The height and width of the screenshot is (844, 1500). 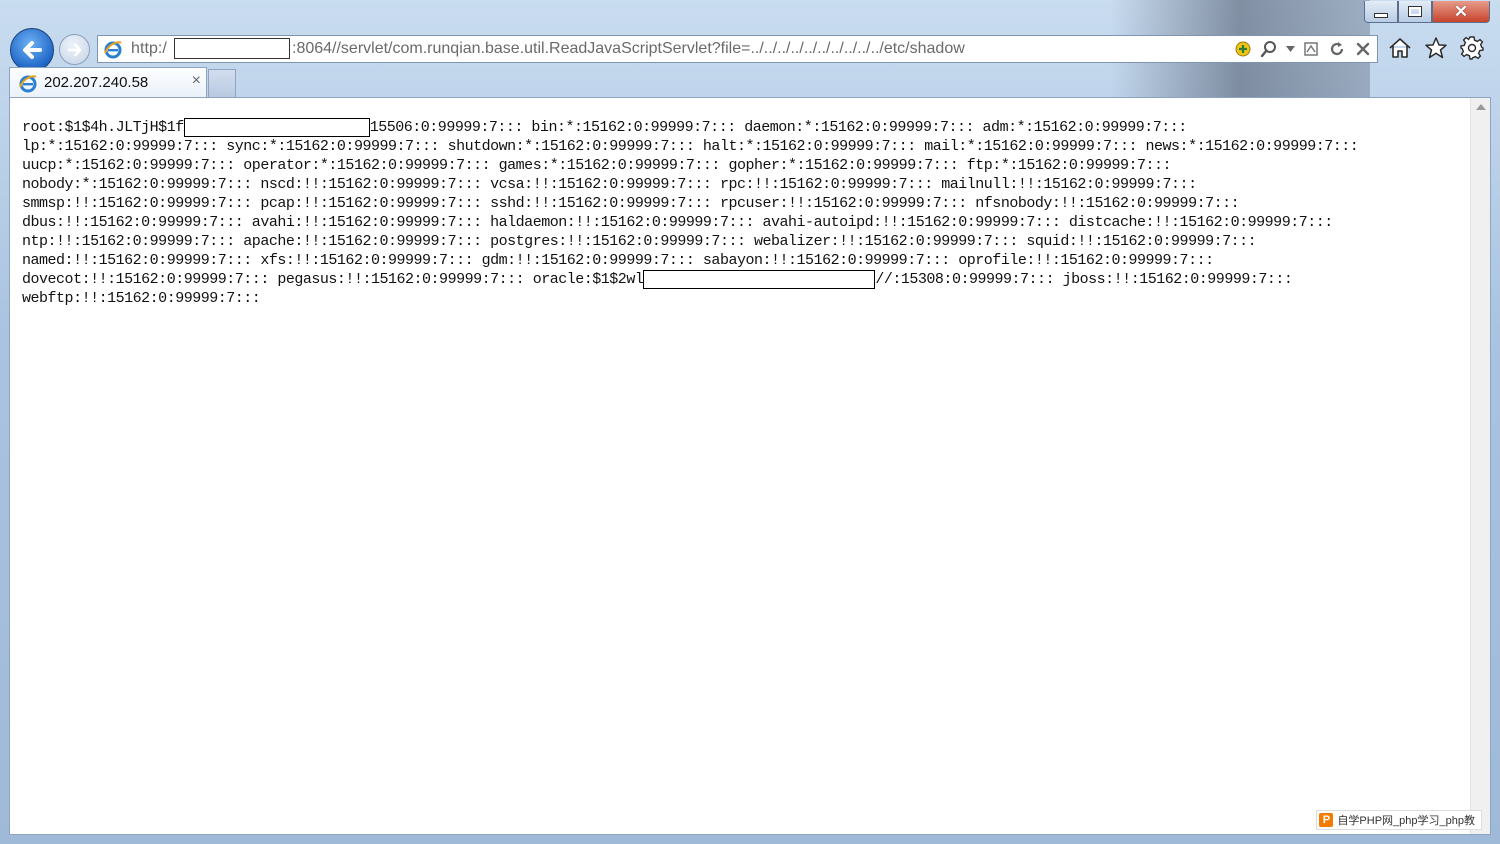 I want to click on back-arrow-icon, so click(x=32, y=50).